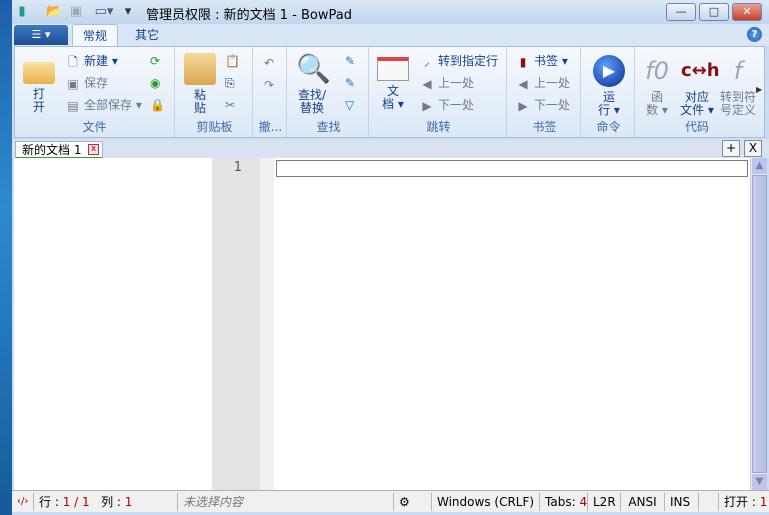 The width and height of the screenshot is (769, 515). I want to click on scrollbar-thumb, so click(759, 324).